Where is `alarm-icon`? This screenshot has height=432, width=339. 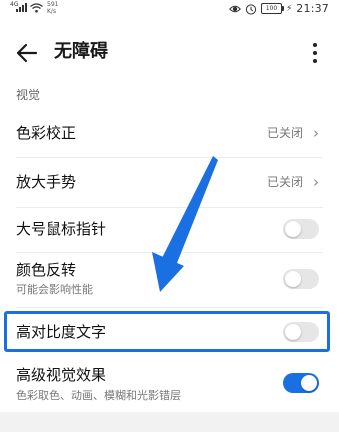 alarm-icon is located at coordinates (251, 9).